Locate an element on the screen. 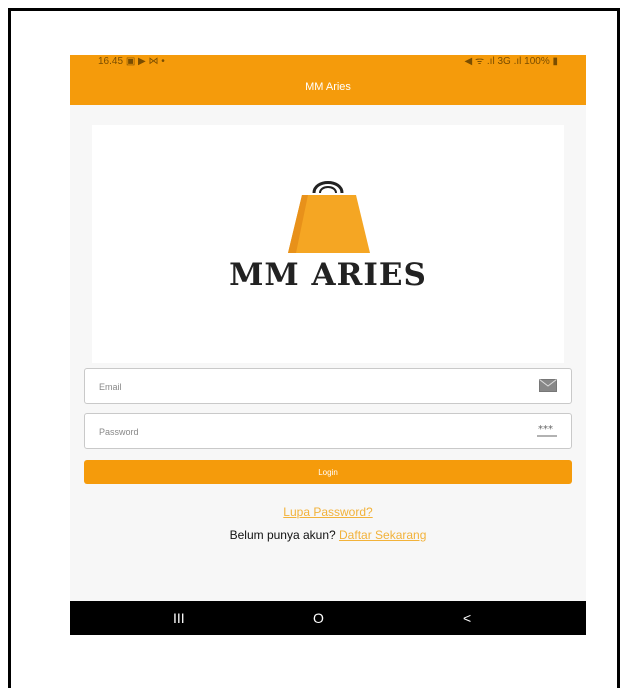  signup-prompt: Belum punya akun? Daftar Sekarang is located at coordinates (328, 535).